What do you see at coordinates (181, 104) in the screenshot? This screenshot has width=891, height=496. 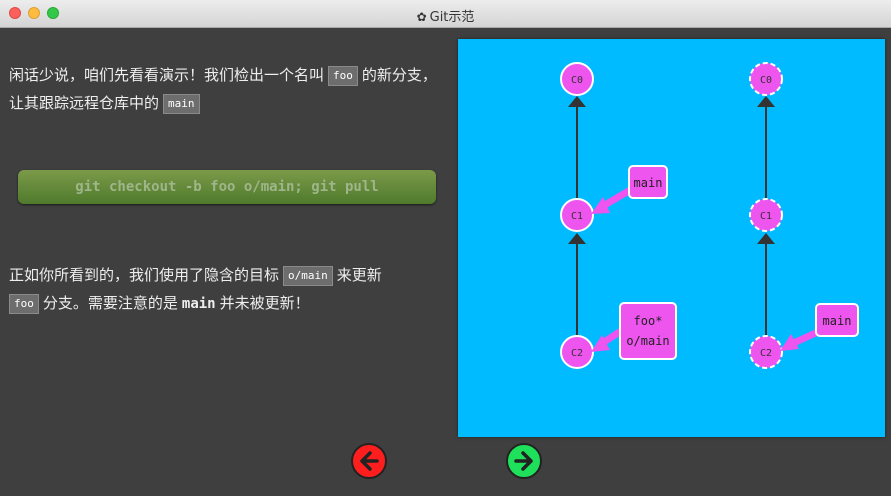 I see `code-main: main` at bounding box center [181, 104].